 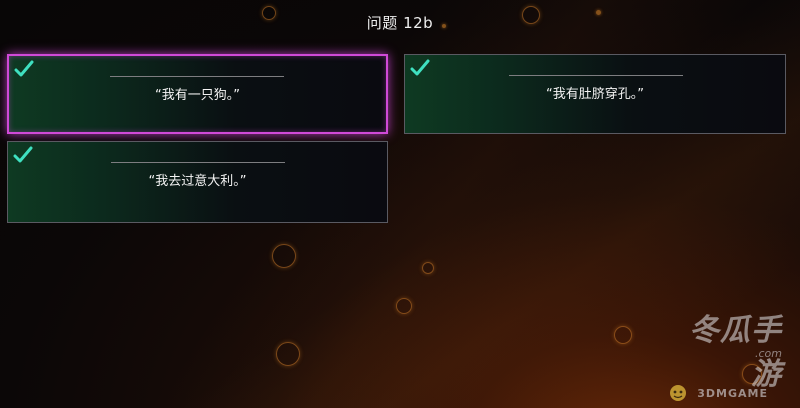 What do you see at coordinates (735, 352) in the screenshot?
I see `watermark-brand-cn: 冬瓜手游` at bounding box center [735, 352].